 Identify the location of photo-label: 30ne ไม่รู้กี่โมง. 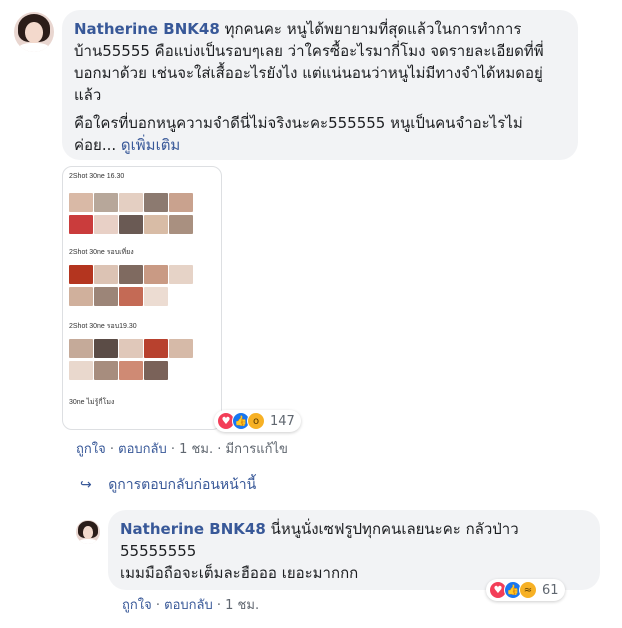
(92, 402).